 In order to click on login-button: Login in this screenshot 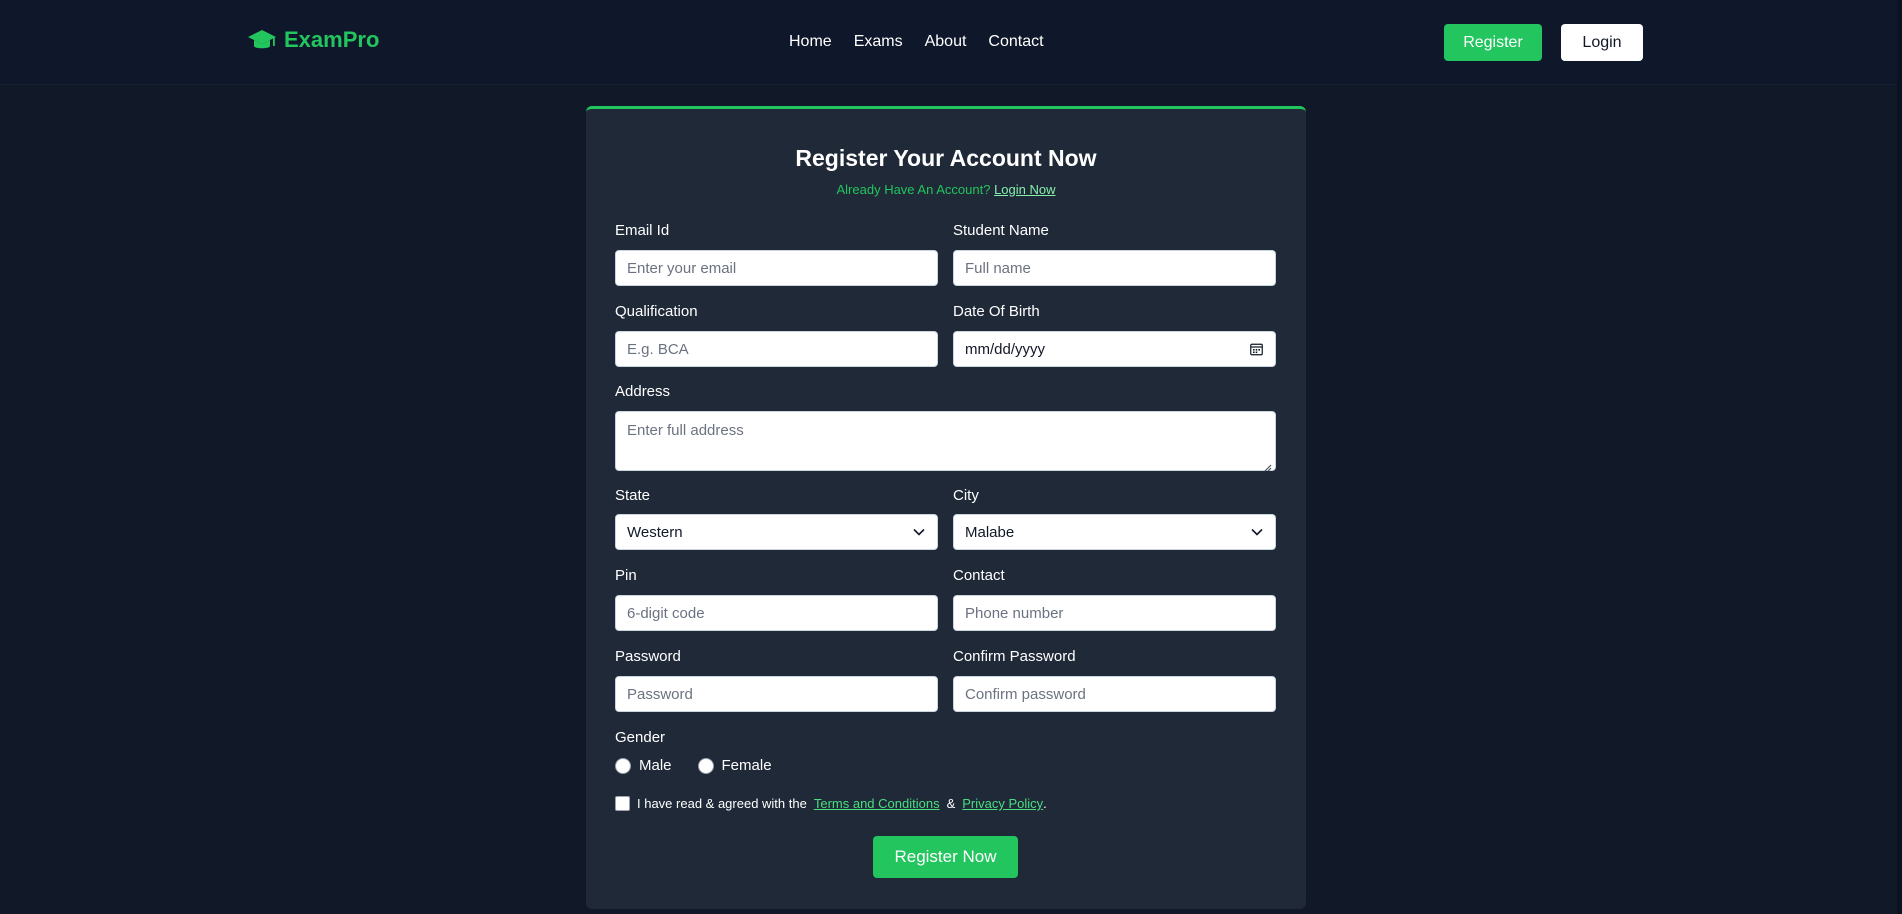, I will do `click(1602, 42)`.